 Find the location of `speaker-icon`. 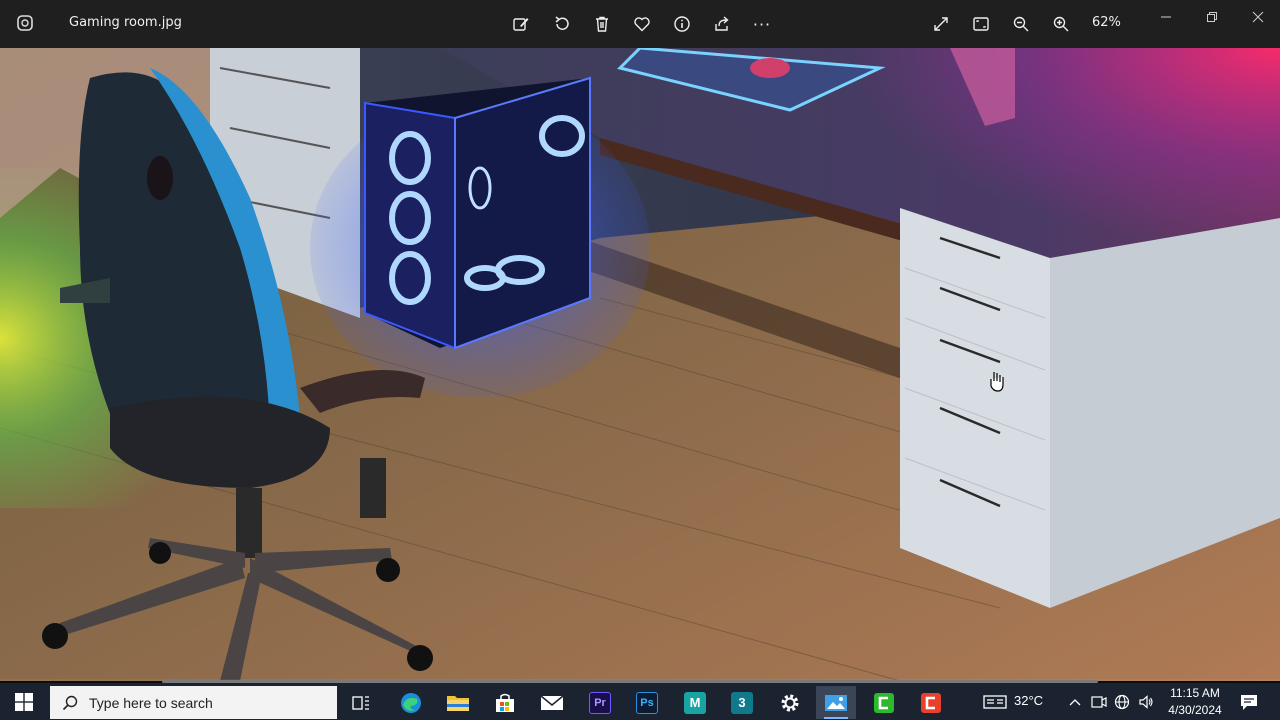

speaker-icon is located at coordinates (1146, 702).